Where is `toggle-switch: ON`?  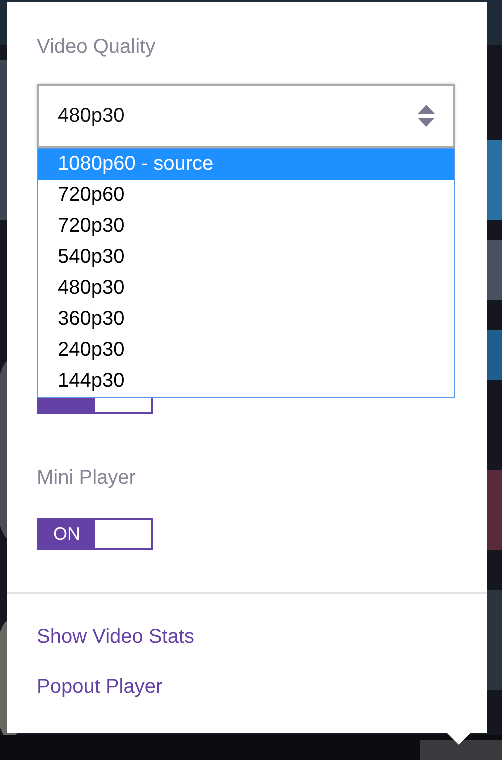 toggle-switch: ON is located at coordinates (95, 534).